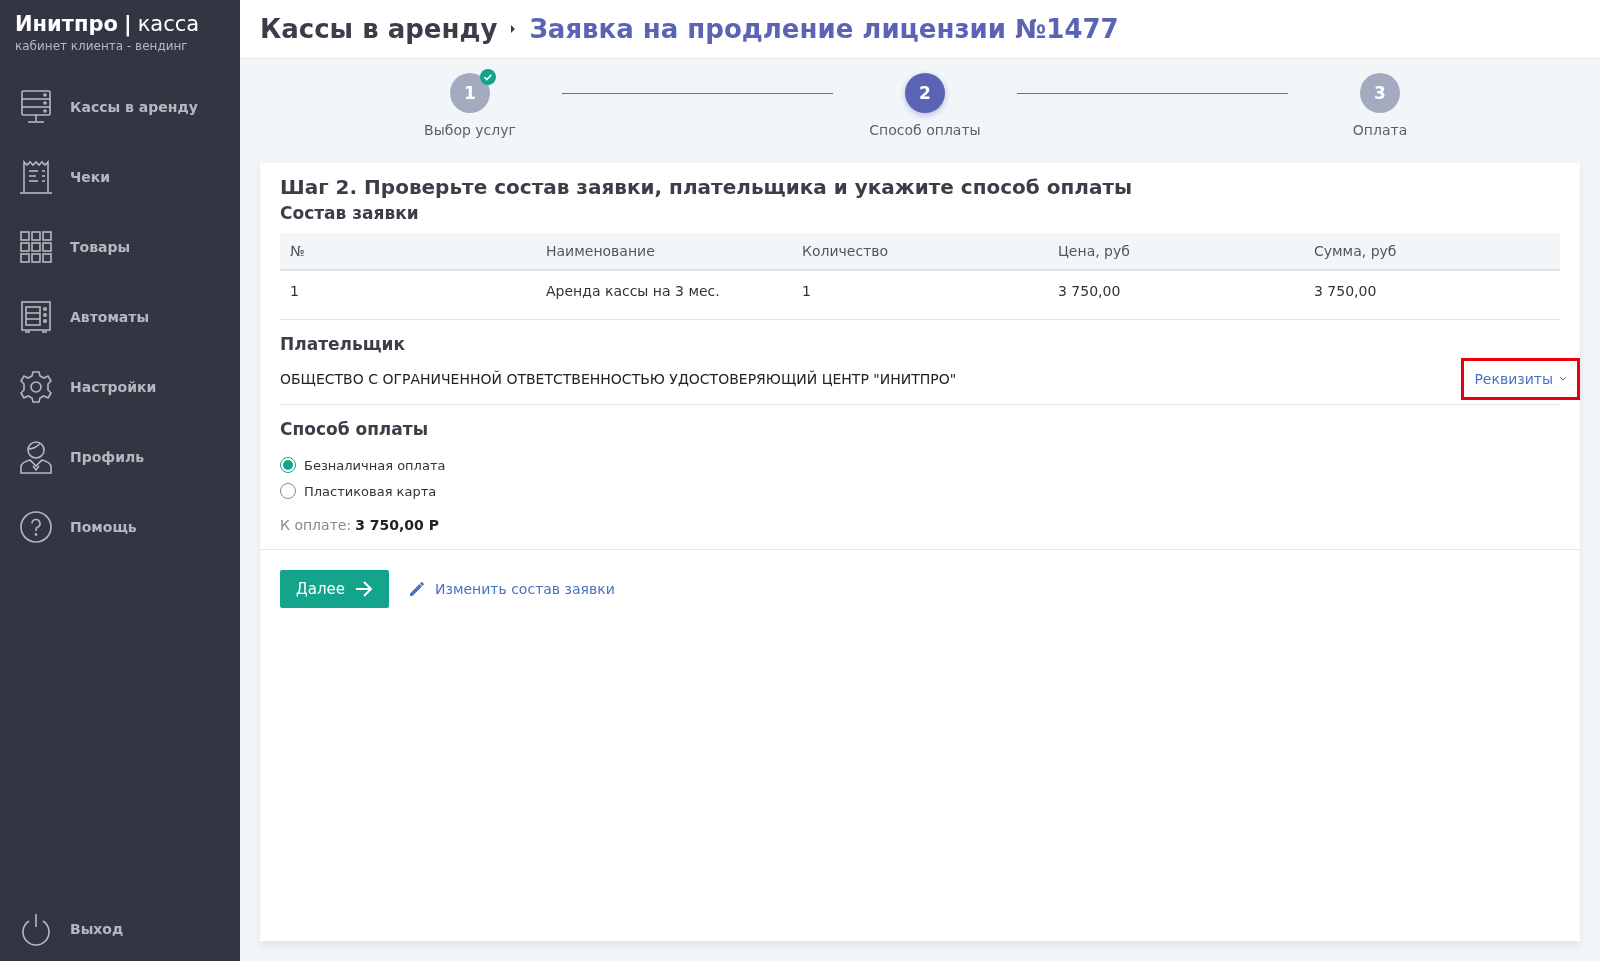  I want to click on step-circle: 3, so click(1380, 93).